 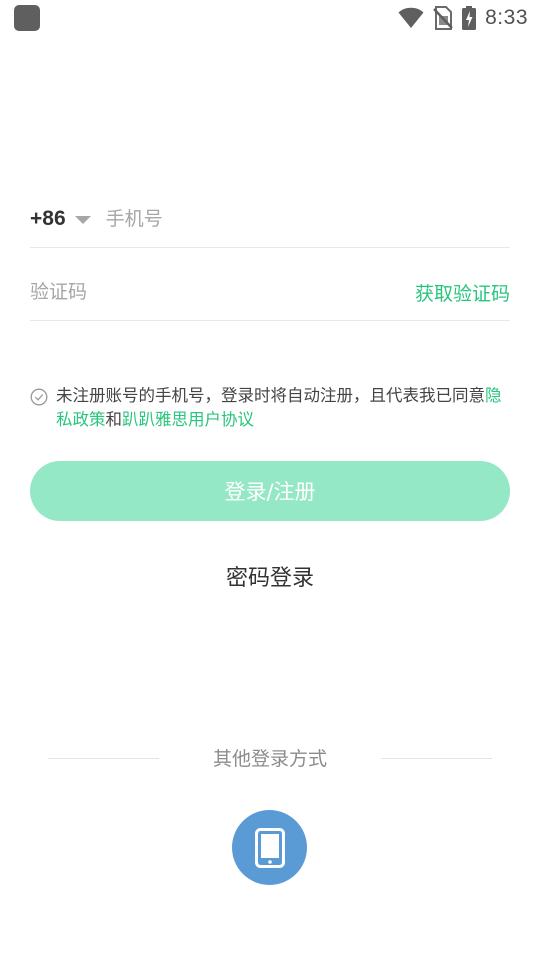 What do you see at coordinates (462, 292) in the screenshot?
I see `get-code-button: 获取验证码` at bounding box center [462, 292].